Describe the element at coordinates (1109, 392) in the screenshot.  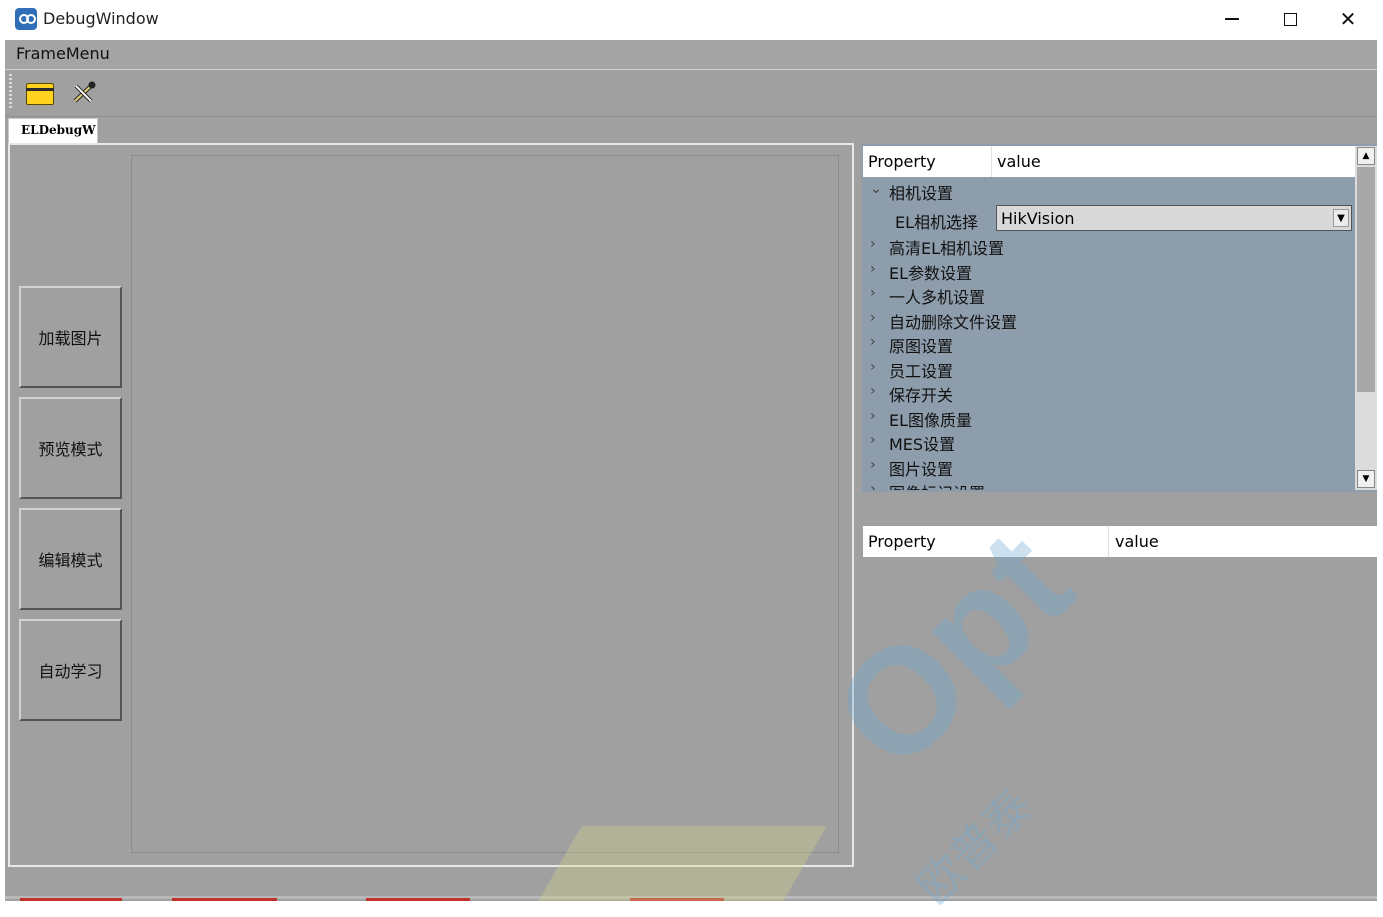
I see `property-group: › 保存开关` at that location.